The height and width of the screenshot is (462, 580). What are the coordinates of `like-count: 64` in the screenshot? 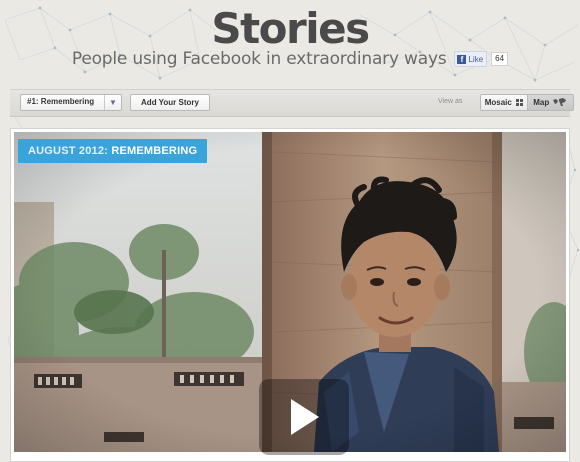 It's located at (500, 59).